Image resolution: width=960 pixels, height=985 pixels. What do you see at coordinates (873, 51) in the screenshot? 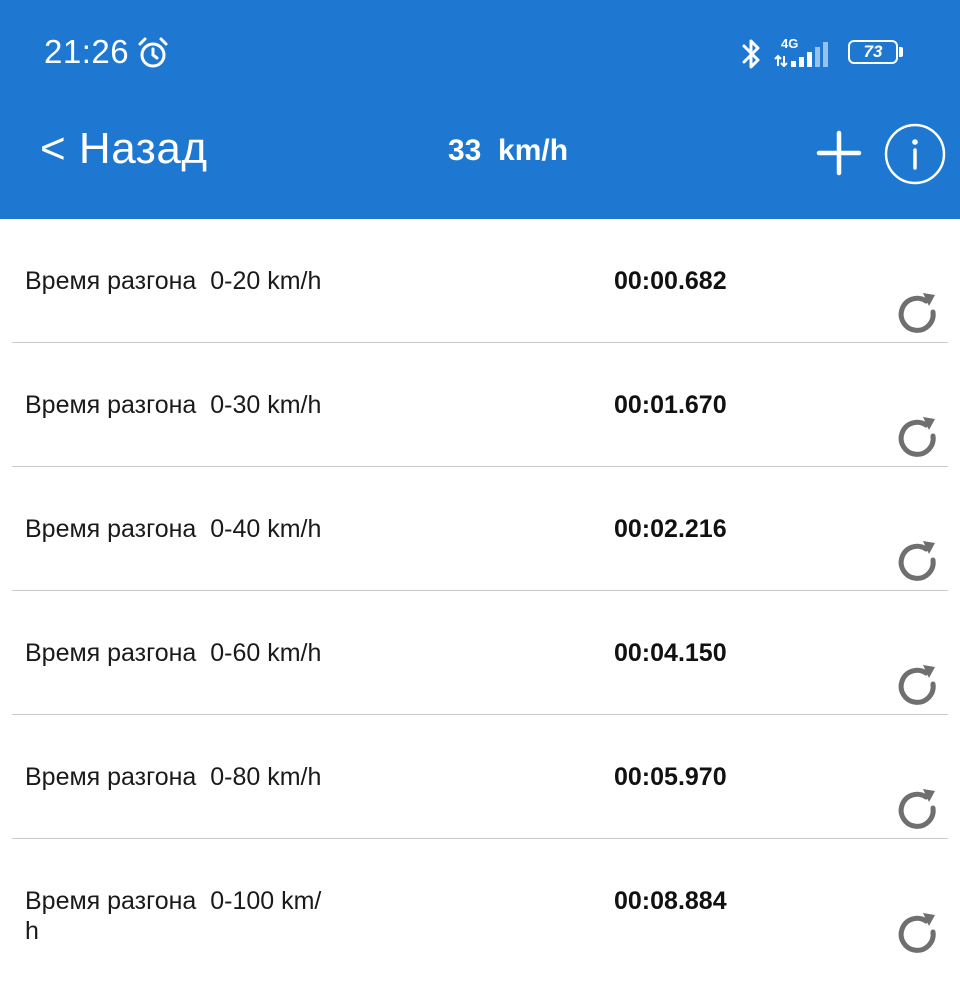
I see `battery-level: 73` at bounding box center [873, 51].